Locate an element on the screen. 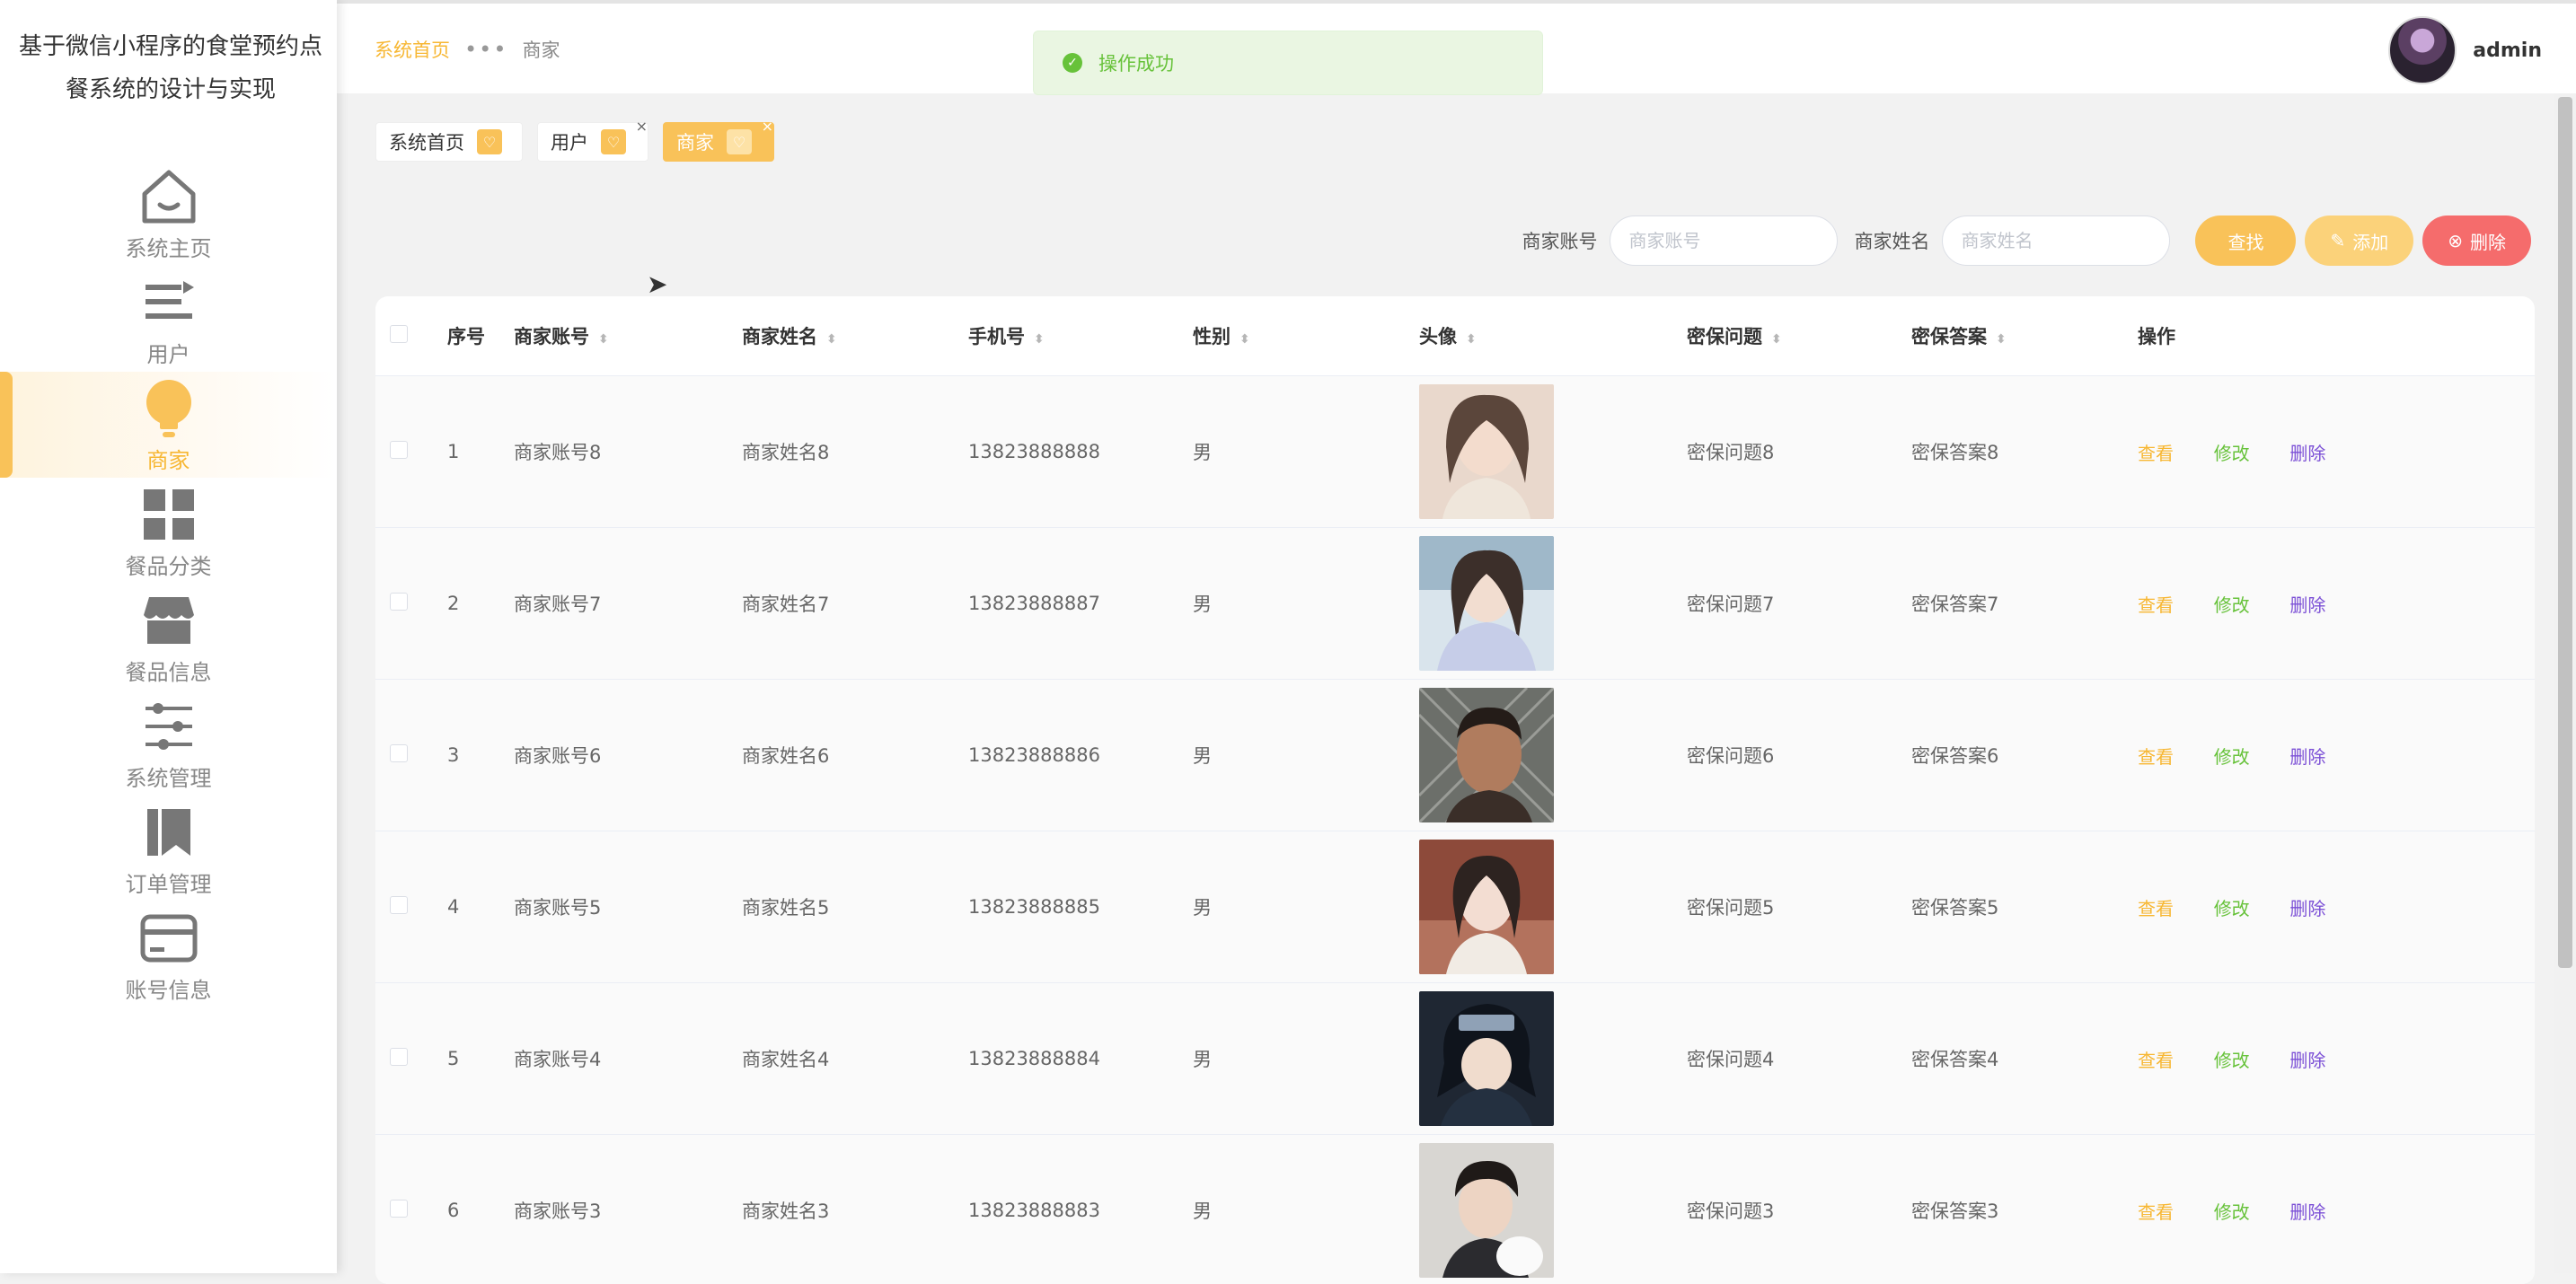 The image size is (2576, 1284). page-scrollbar-thumb is located at coordinates (2565, 532).